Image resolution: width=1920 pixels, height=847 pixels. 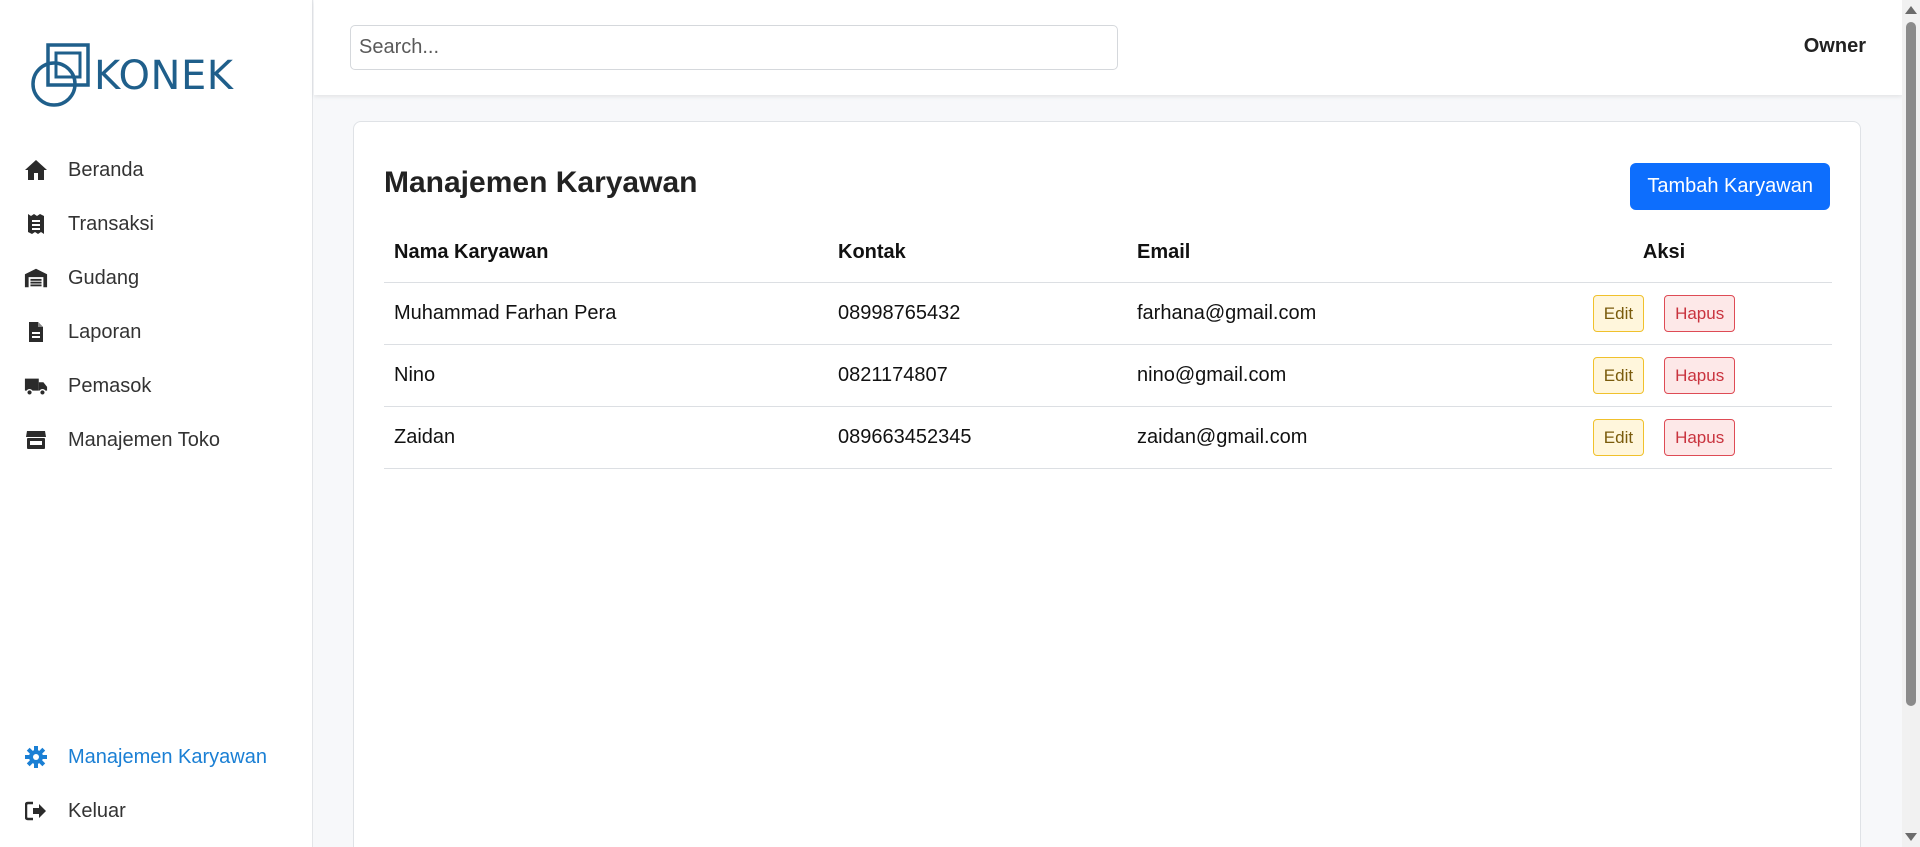 I want to click on page-scrollbar, so click(x=1911, y=423).